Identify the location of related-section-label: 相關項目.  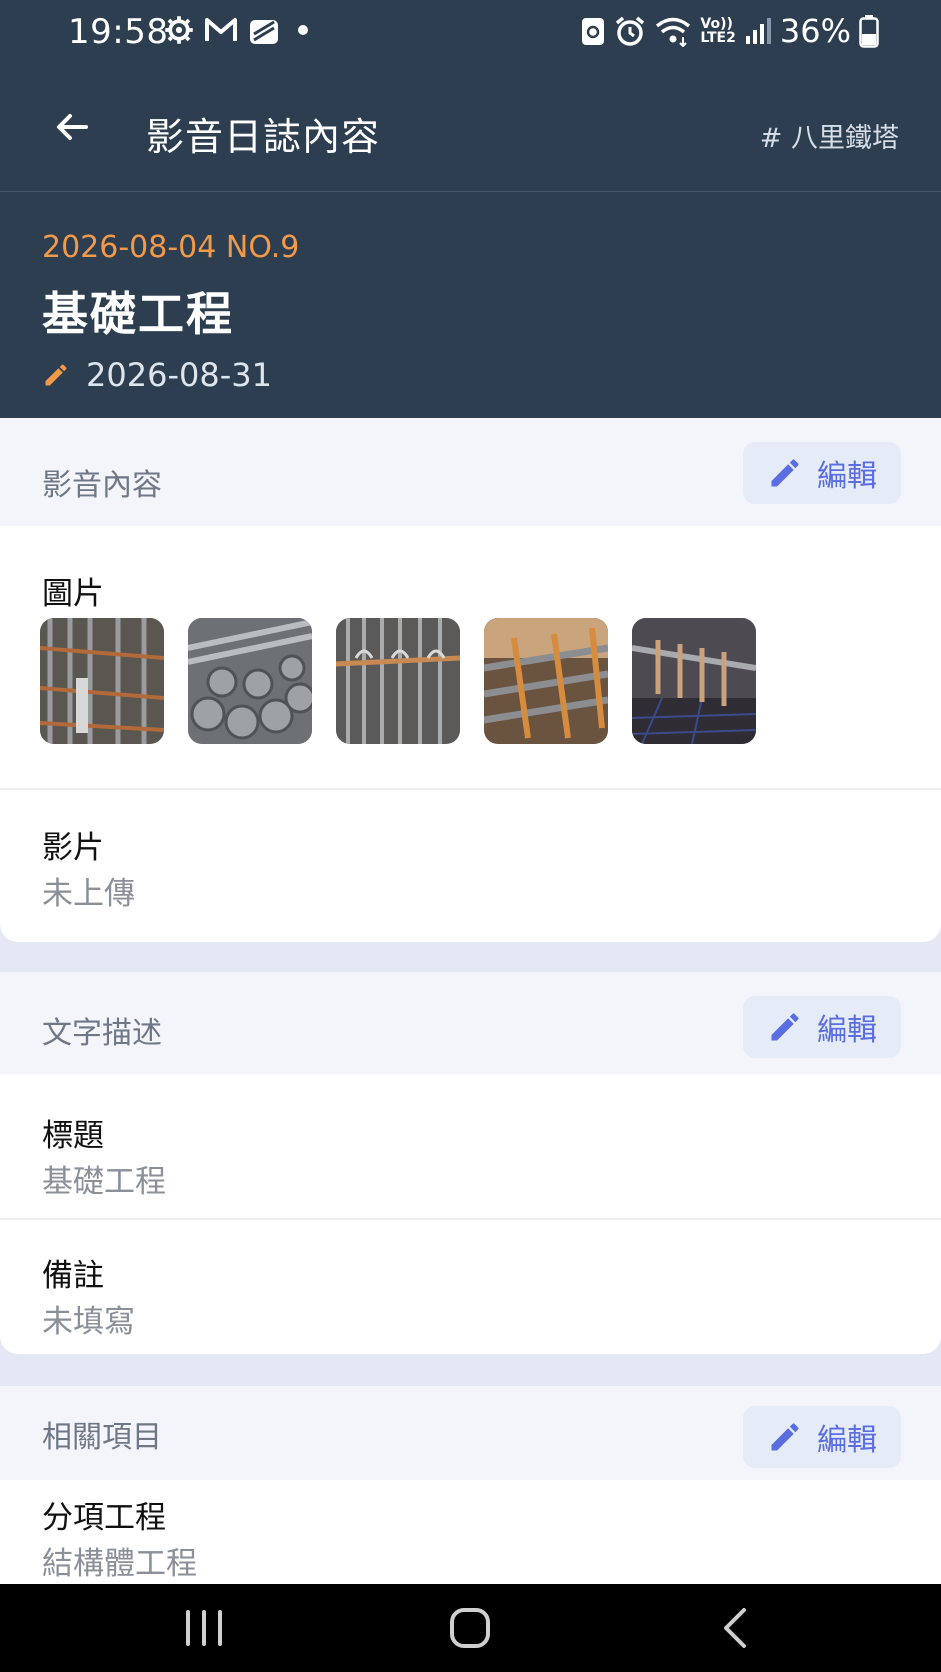
(102, 1437).